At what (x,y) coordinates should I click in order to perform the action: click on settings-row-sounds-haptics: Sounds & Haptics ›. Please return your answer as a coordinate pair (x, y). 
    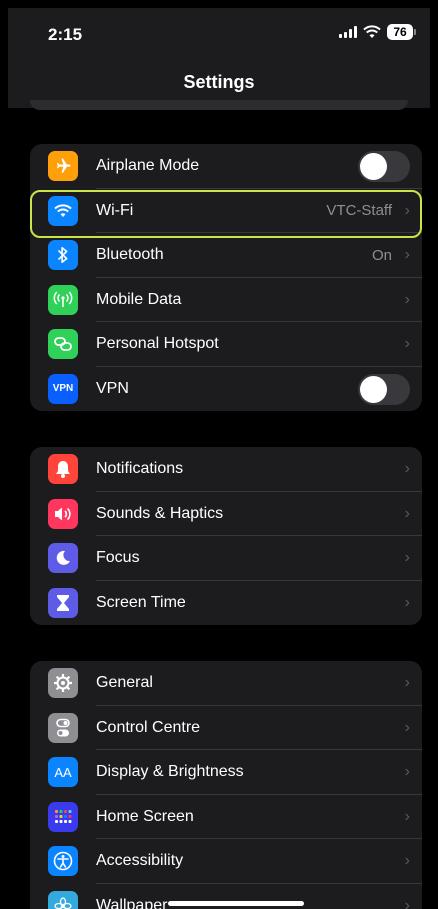
    Looking at the image, I should click on (226, 514).